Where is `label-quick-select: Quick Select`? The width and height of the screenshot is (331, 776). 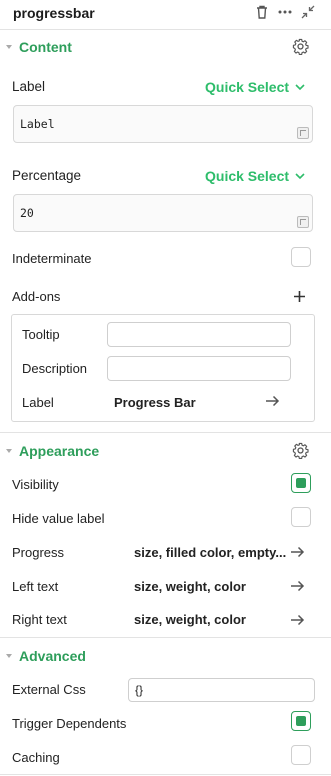
label-quick-select: Quick Select is located at coordinates (255, 87).